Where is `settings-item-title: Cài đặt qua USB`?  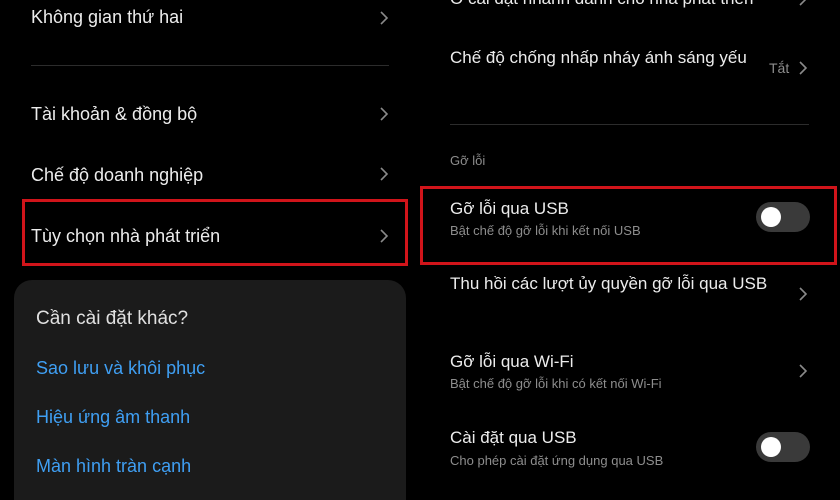 settings-item-title: Cài đặt qua USB is located at coordinates (513, 437).